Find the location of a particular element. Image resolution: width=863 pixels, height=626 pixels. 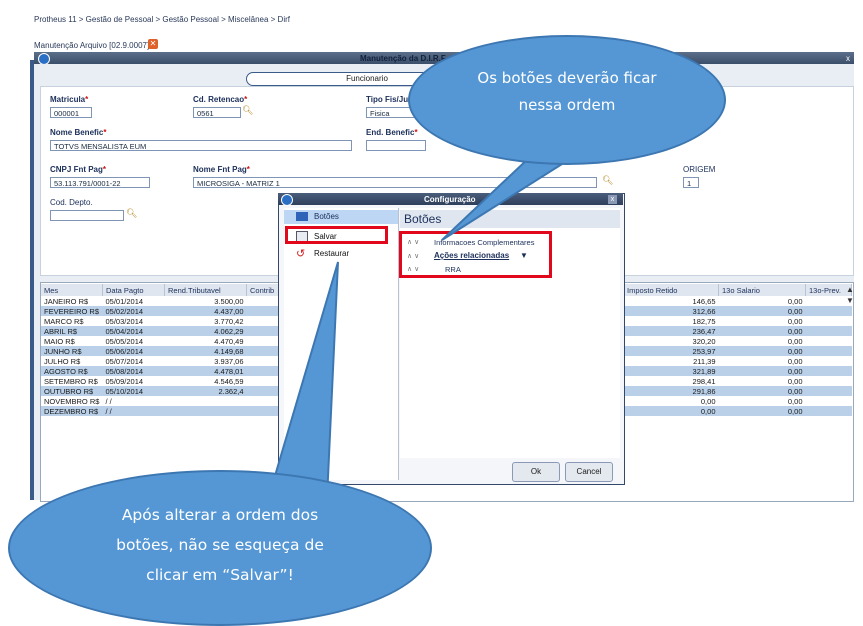

bottom-callout-line-1: Após alterar a ordem dos is located at coordinates (220, 515).